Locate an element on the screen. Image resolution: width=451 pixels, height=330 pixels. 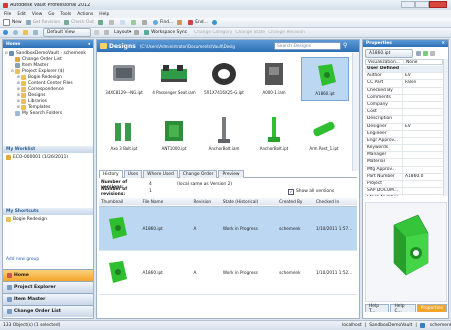
change-category-button: Change Category is located at coordinates (213, 32).